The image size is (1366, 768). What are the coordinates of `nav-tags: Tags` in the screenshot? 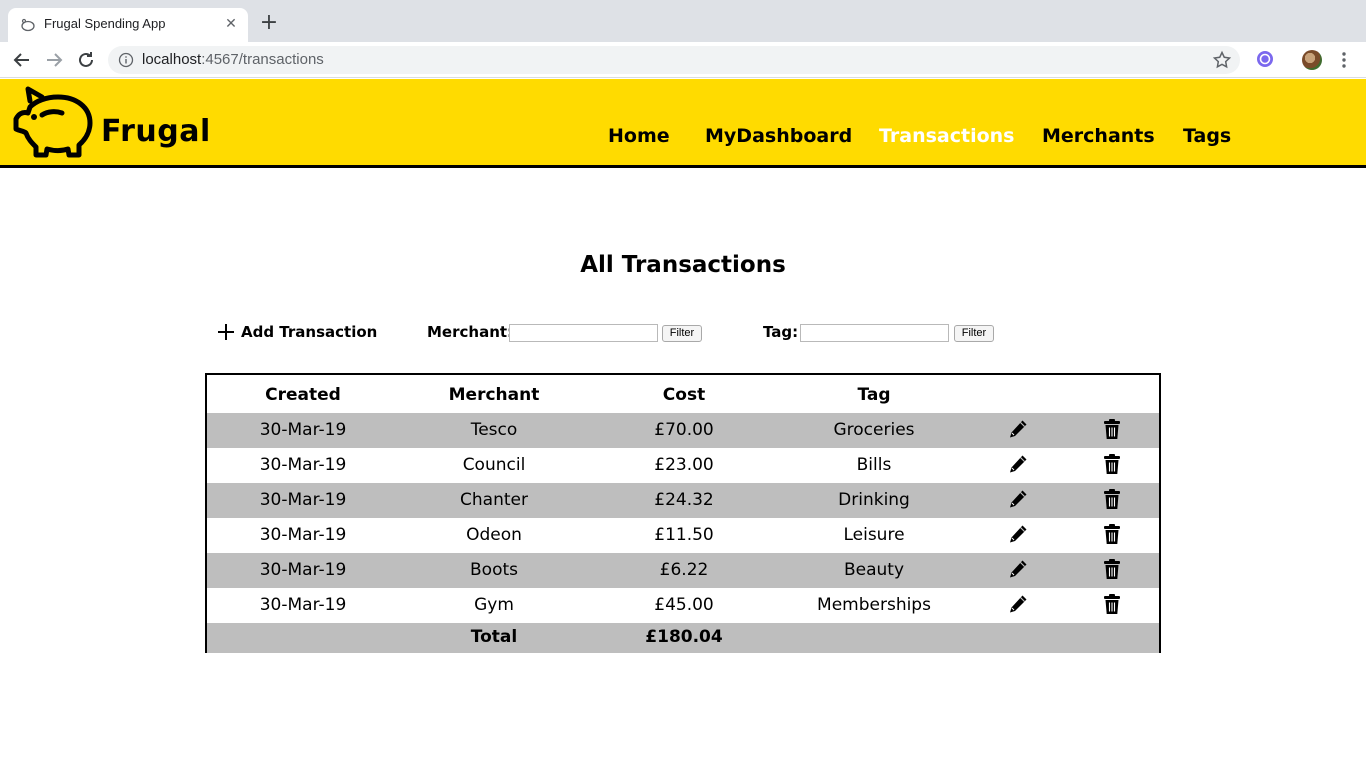 It's located at (1207, 136).